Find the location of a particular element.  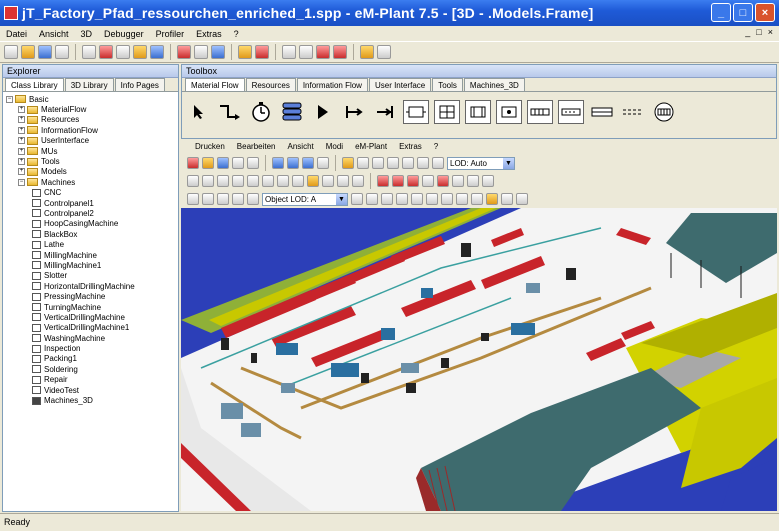

align-icon is located at coordinates (358, 181).